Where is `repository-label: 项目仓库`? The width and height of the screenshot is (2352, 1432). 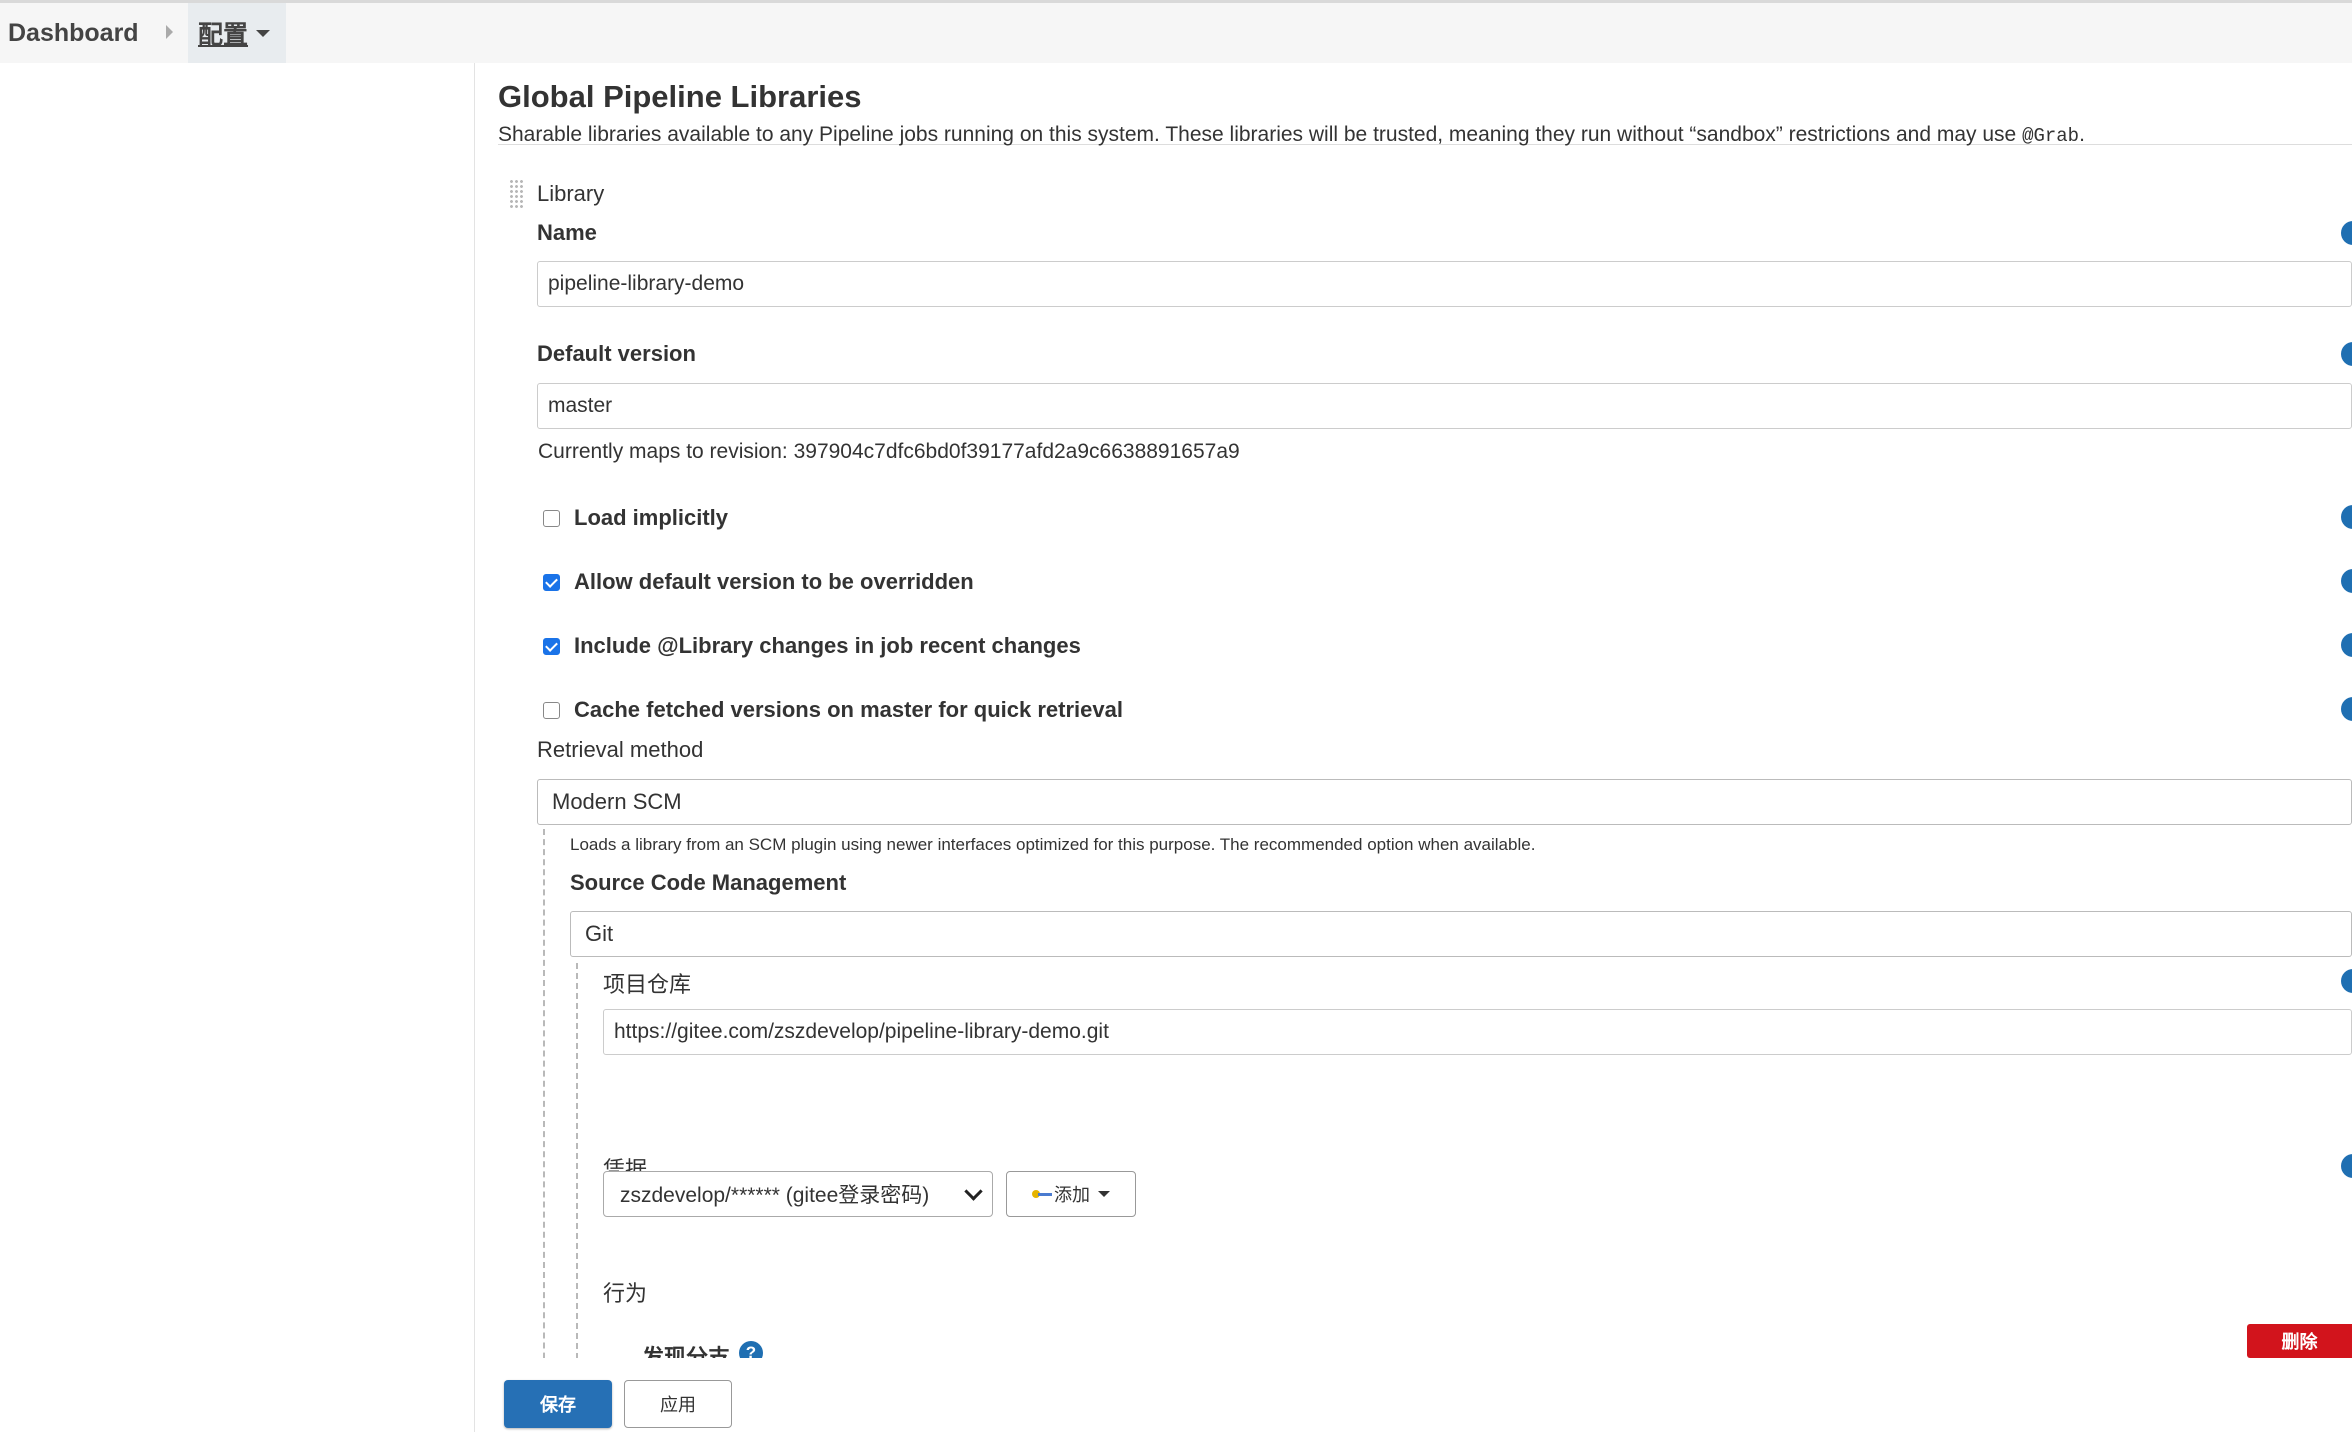
repository-label: 项目仓库 is located at coordinates (647, 984).